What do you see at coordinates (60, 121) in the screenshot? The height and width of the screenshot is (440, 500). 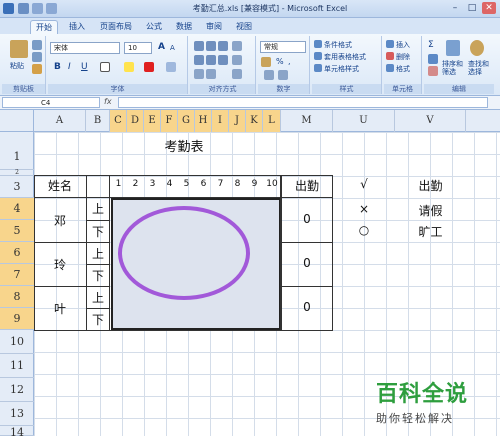 I see `column-header: A` at bounding box center [60, 121].